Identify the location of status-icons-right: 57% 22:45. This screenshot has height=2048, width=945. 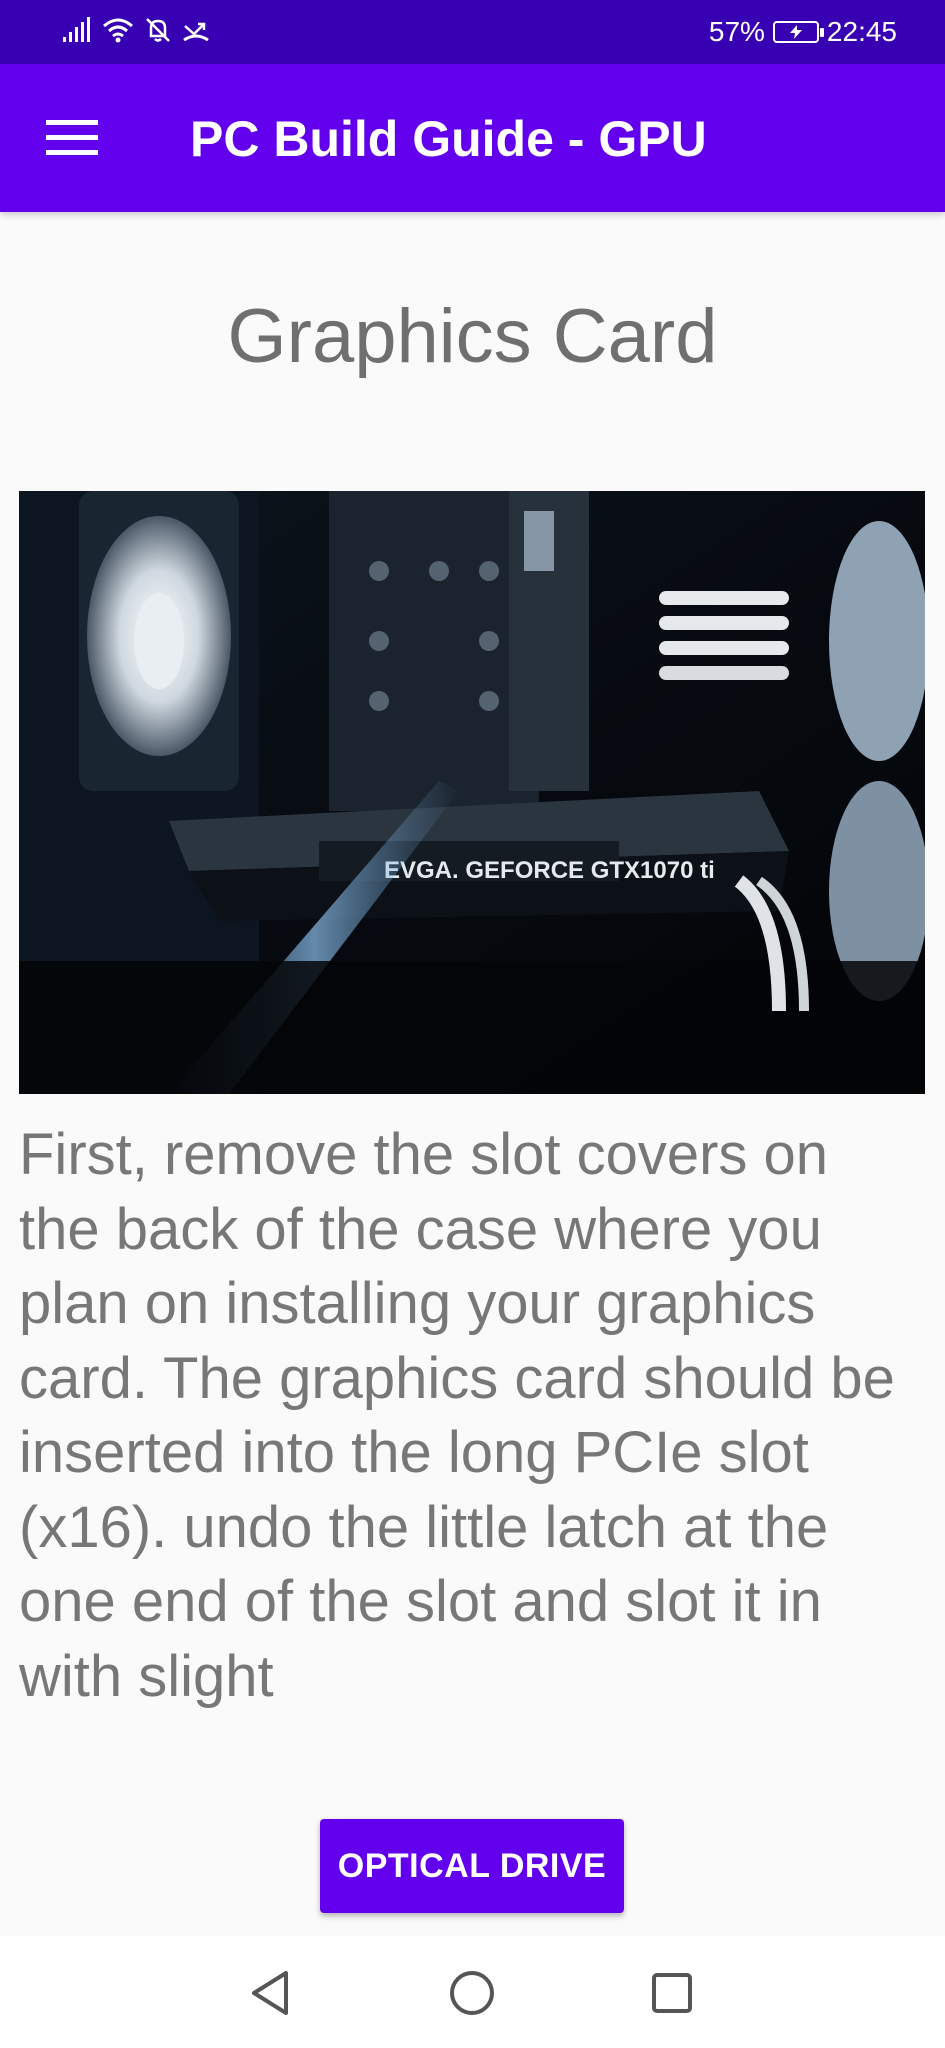
(803, 32).